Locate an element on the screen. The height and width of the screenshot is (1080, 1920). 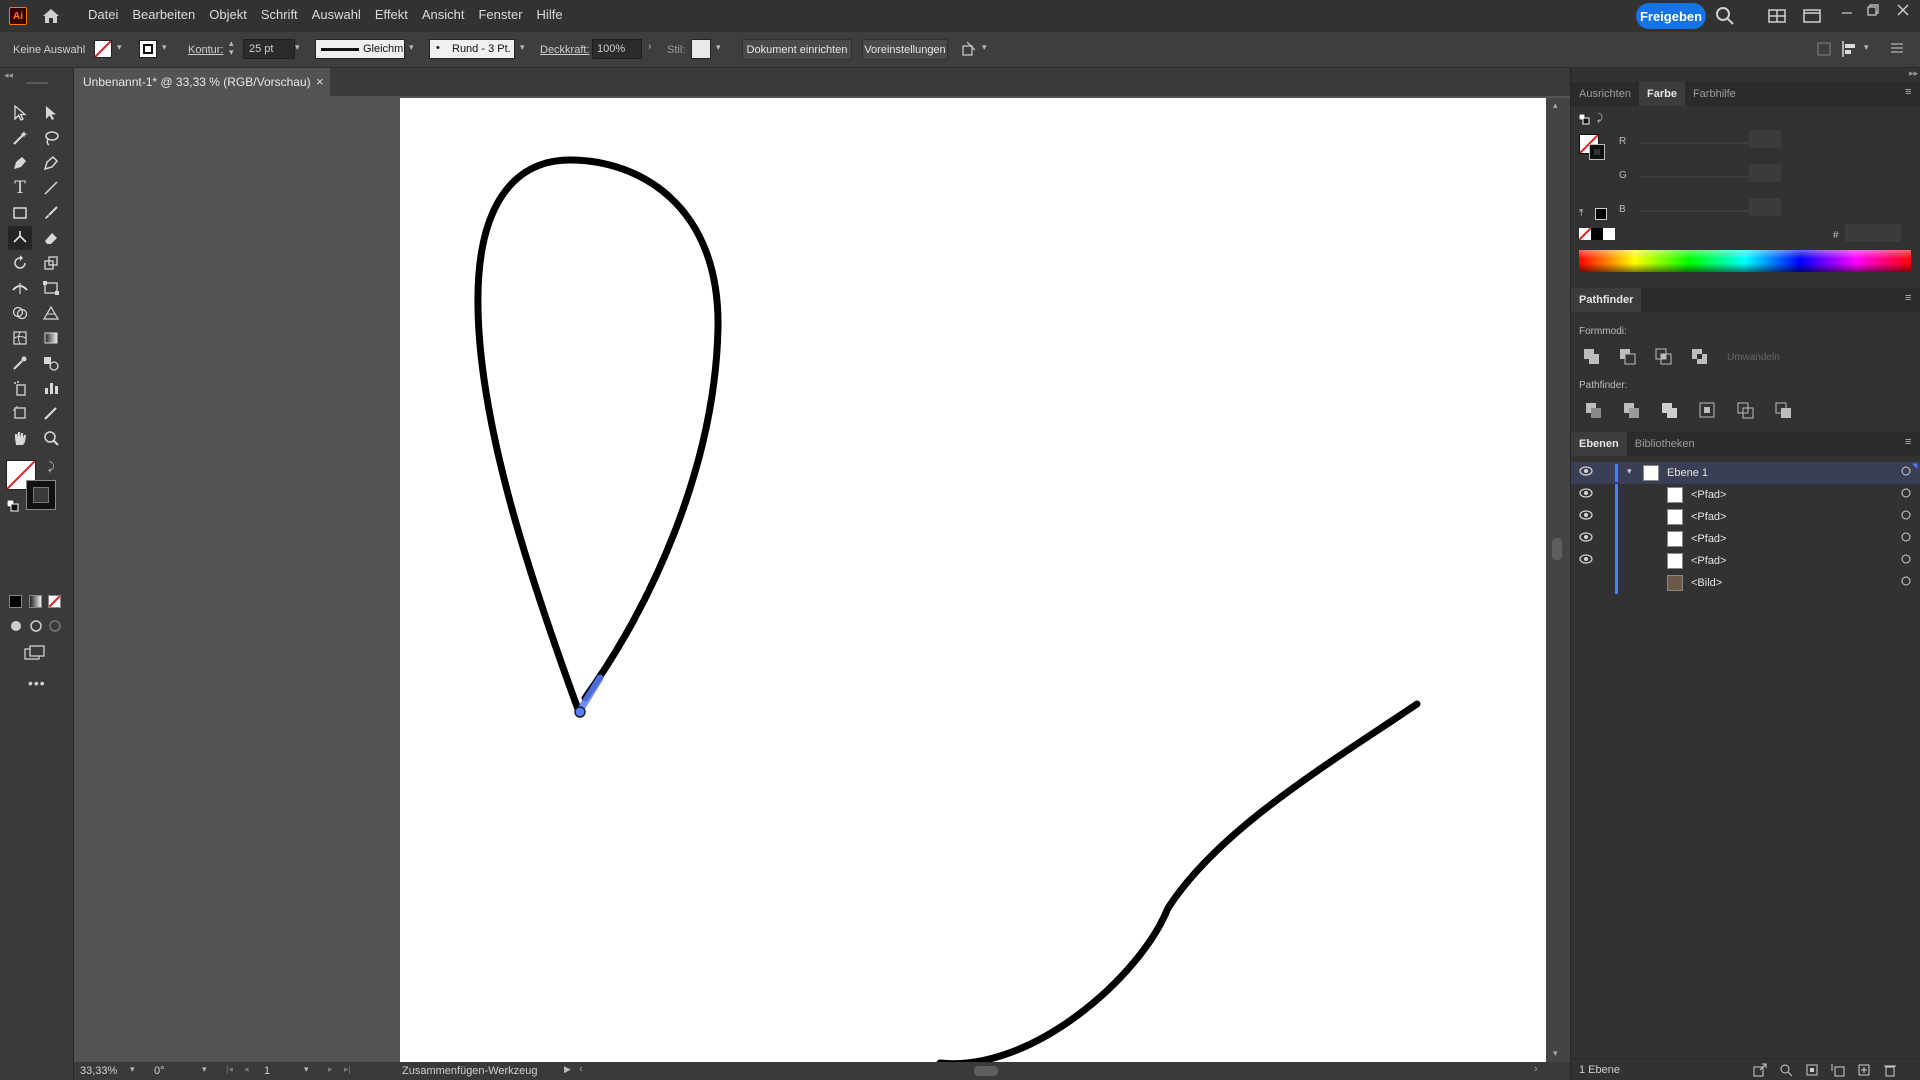
minimize-icon is located at coordinates (1847, 13).